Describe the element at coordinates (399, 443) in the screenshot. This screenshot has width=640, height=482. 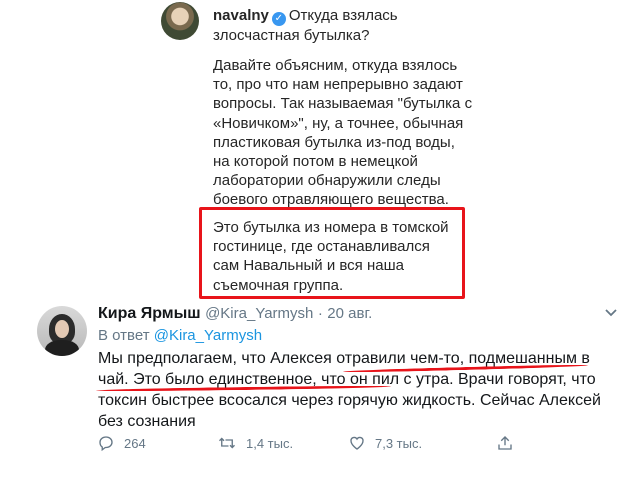
I see `like-count: 7,3 тыс.` at that location.